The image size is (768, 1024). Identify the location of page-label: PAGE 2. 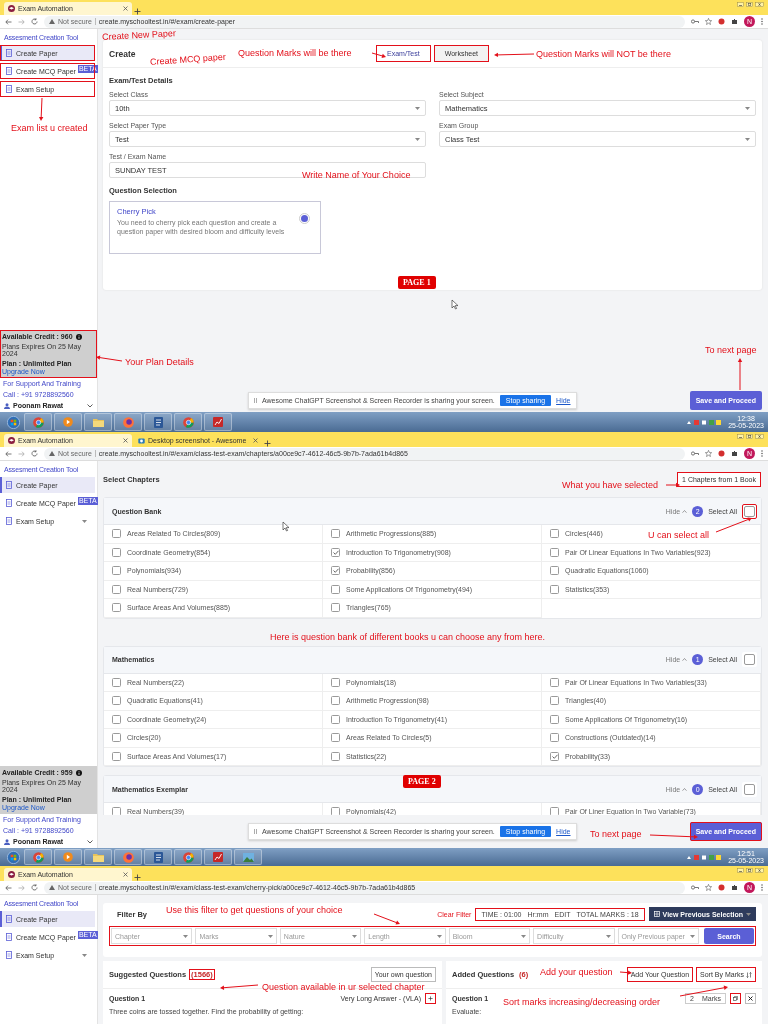
(422, 781).